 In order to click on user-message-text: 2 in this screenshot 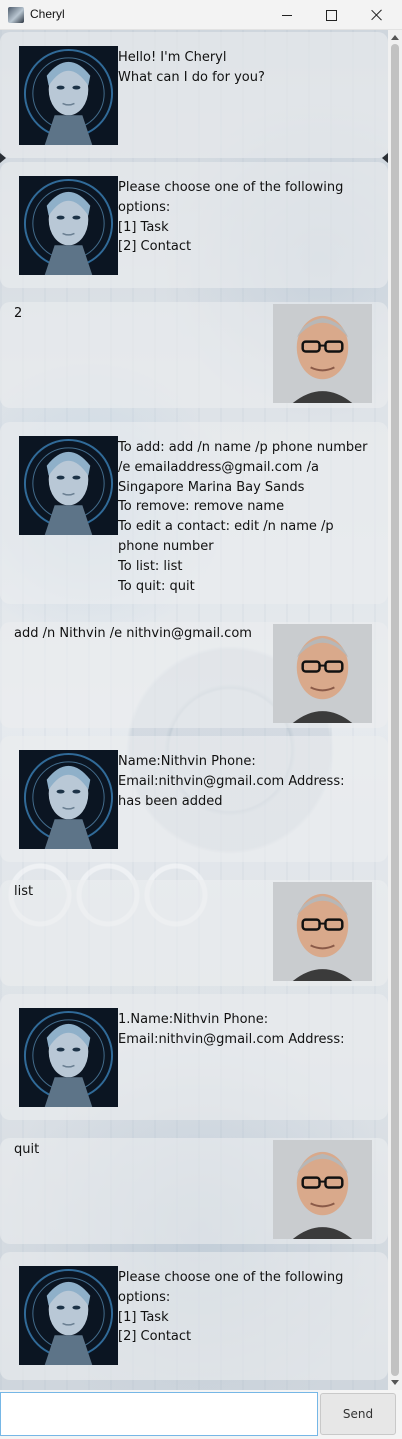, I will do `click(18, 313)`.